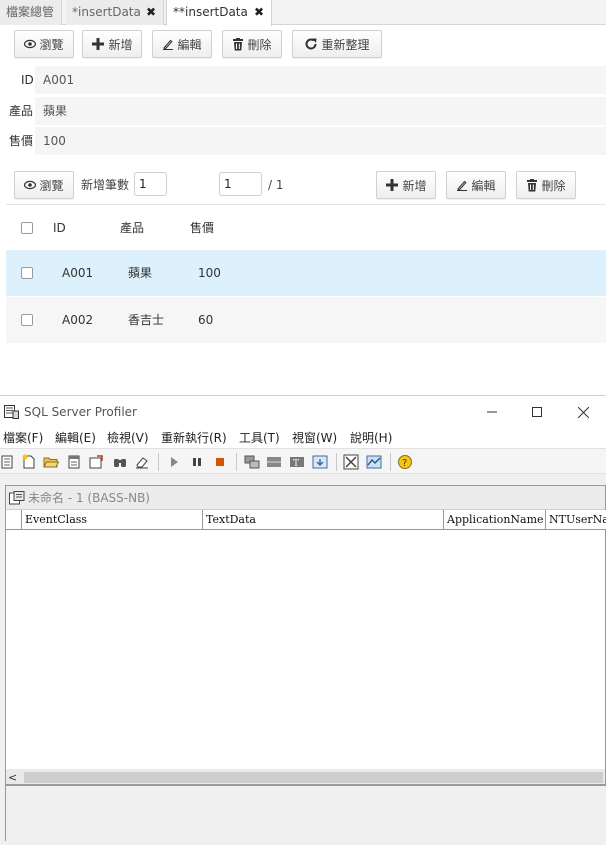 The image size is (606, 845). What do you see at coordinates (371, 438) in the screenshot?
I see `menu-help: 說明(H)` at bounding box center [371, 438].